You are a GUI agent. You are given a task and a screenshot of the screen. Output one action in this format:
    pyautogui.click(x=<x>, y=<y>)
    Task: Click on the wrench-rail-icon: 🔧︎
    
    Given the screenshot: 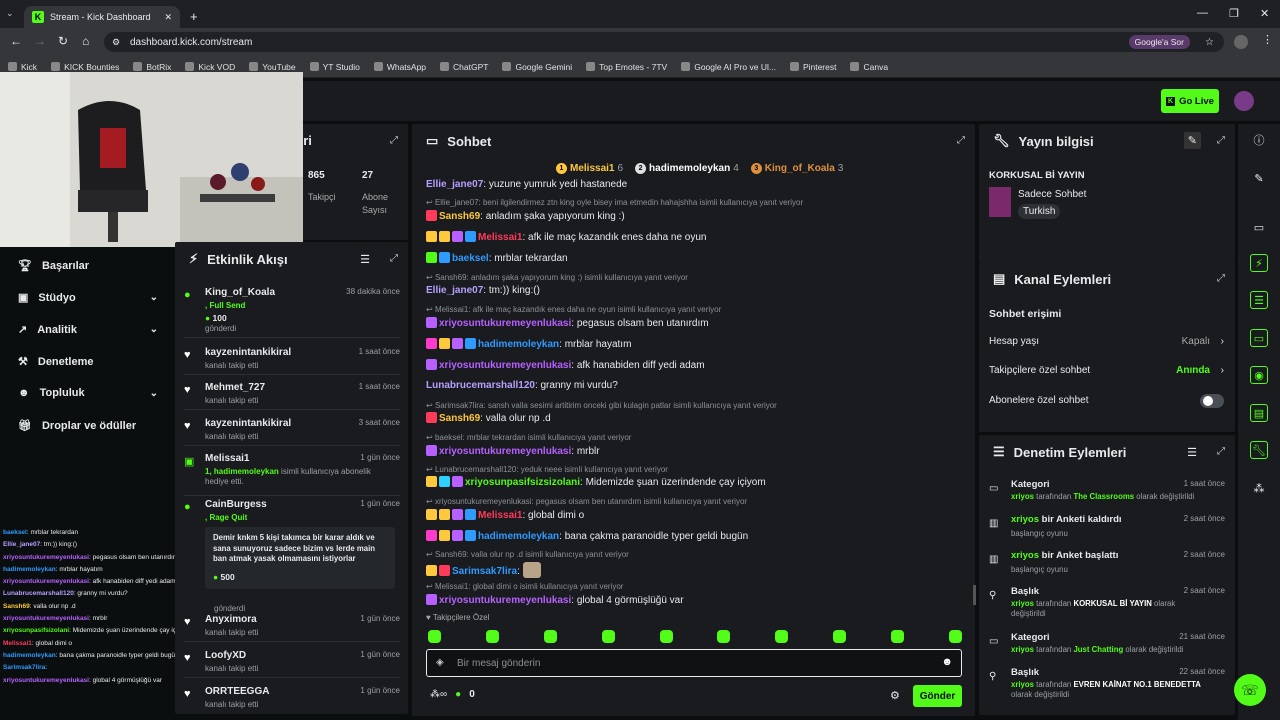 What is the action you would take?
    pyautogui.click(x=1259, y=450)
    